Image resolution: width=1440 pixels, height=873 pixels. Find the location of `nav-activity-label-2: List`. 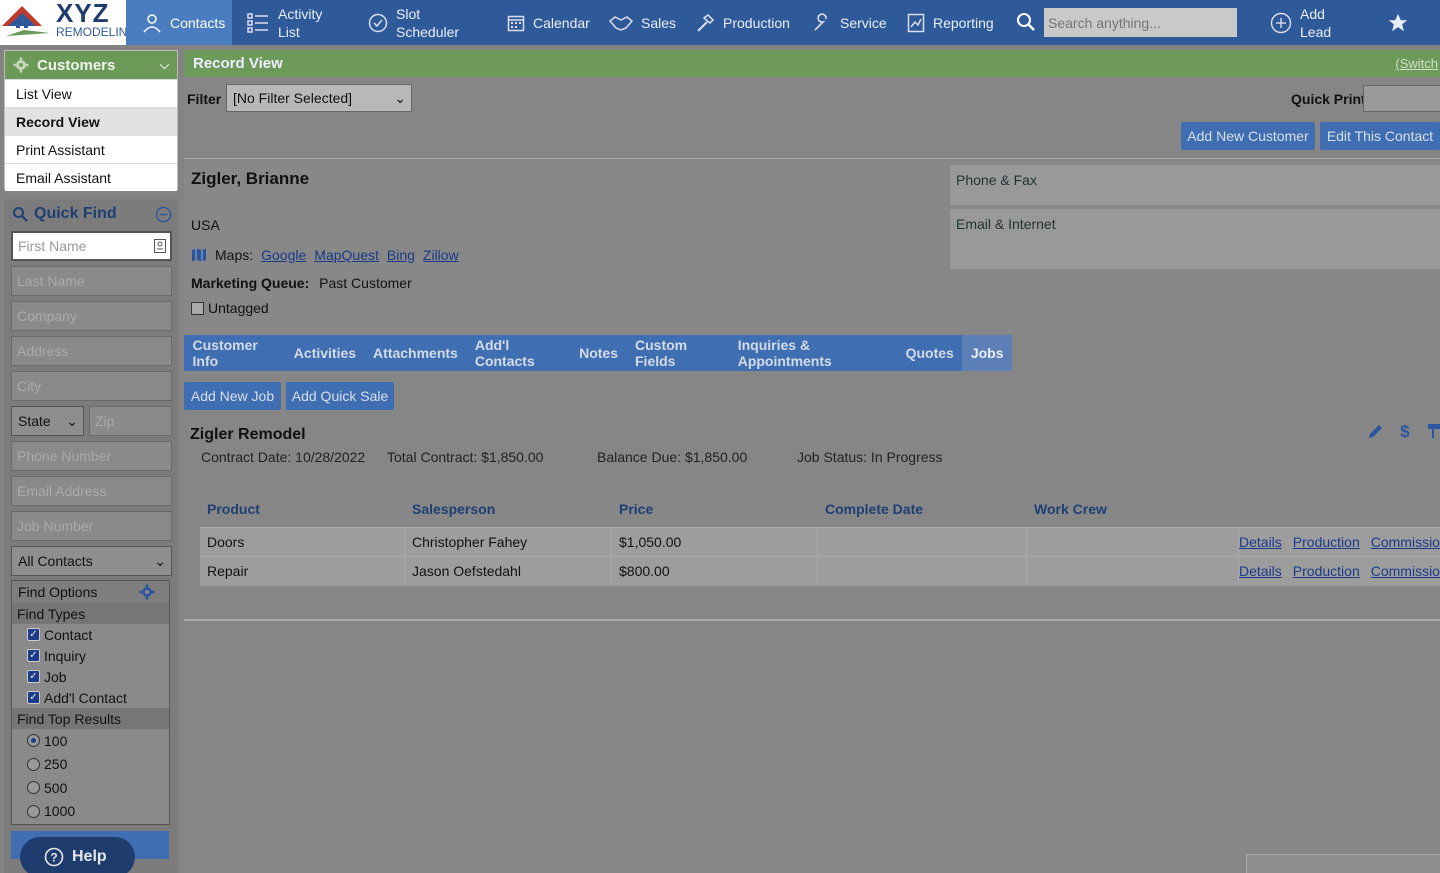

nav-activity-label-2: List is located at coordinates (289, 31).